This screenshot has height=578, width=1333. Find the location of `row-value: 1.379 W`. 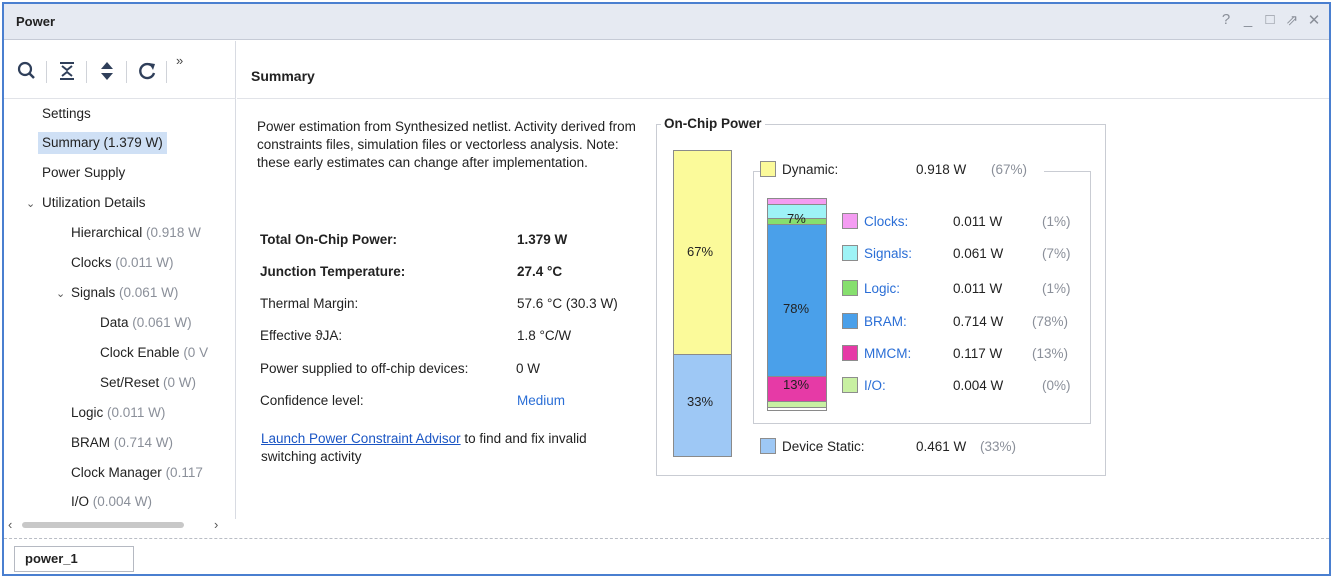

row-value: 1.379 W is located at coordinates (542, 239).